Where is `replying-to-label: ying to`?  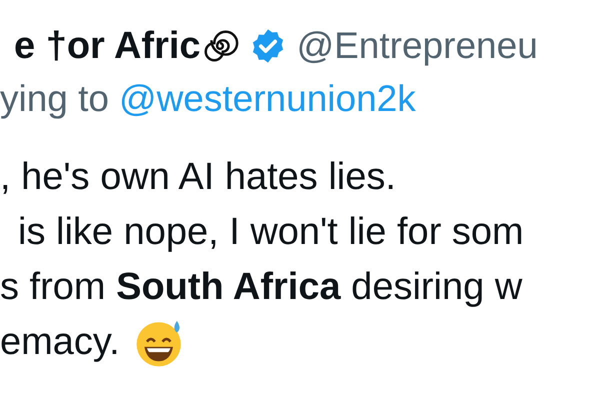 replying-to-label: ying to is located at coordinates (55, 98).